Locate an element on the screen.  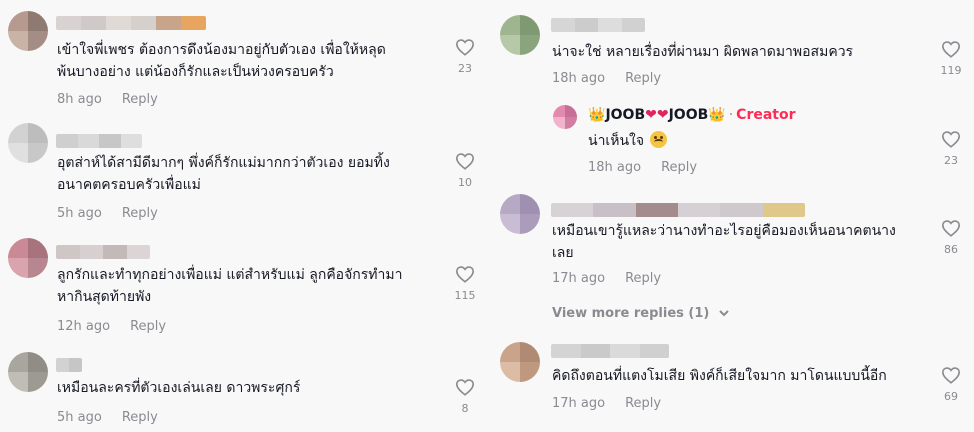
like-button: 8 is located at coordinates (465, 396).